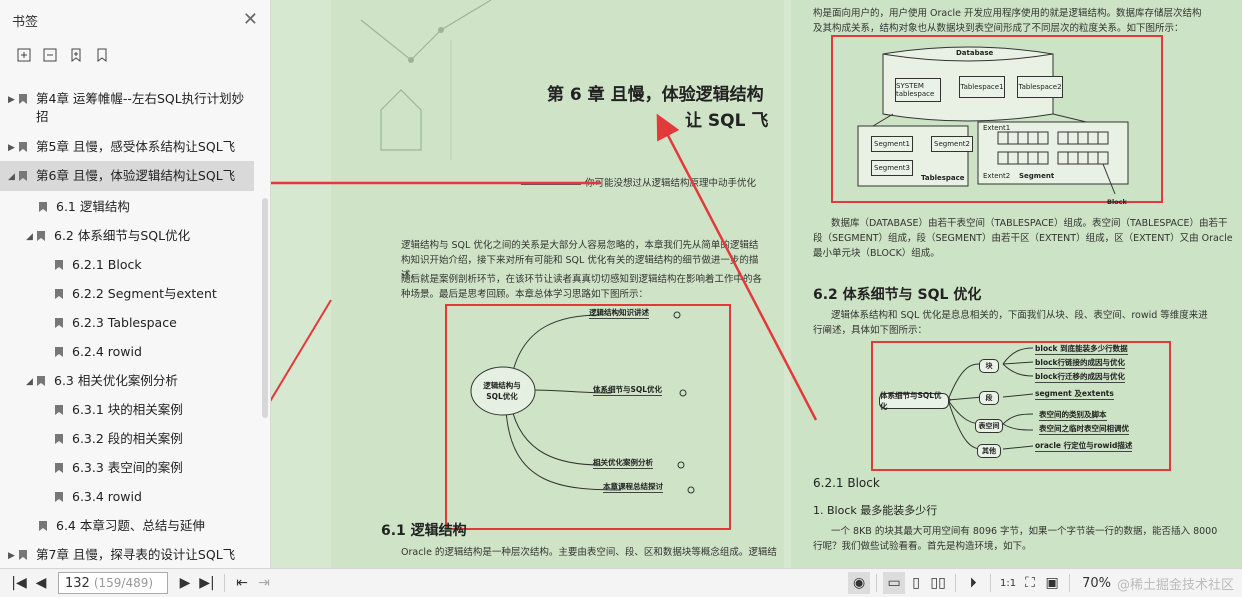  What do you see at coordinates (973, 583) in the screenshot?
I see `play-icon: ⏵` at bounding box center [973, 583].